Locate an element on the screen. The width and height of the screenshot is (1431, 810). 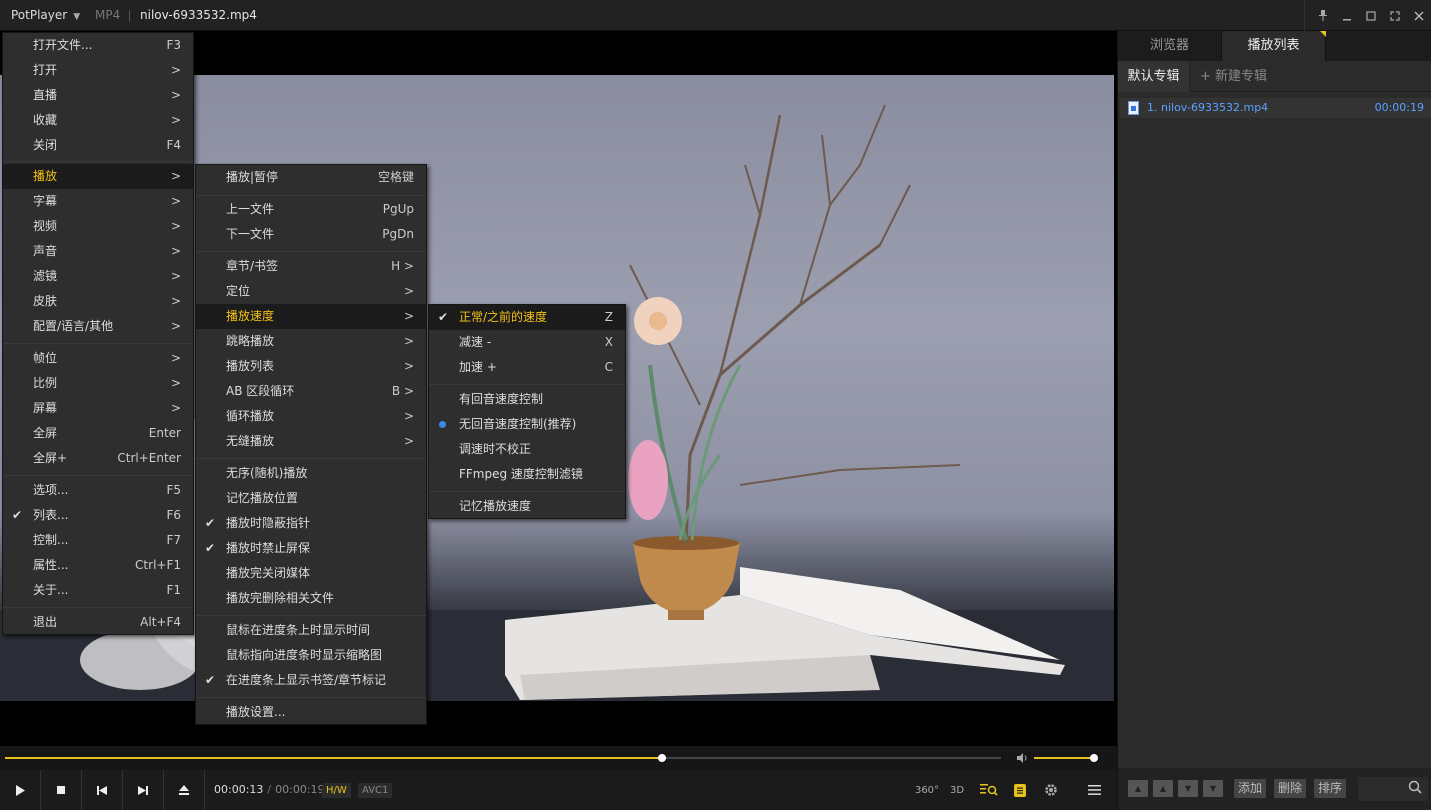
maximize-icon is located at coordinates (1371, 15).